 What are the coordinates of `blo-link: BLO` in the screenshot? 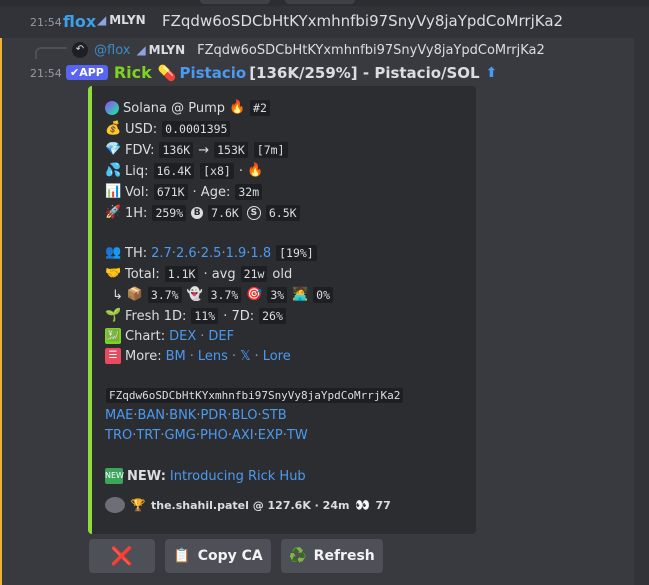 It's located at (245, 415).